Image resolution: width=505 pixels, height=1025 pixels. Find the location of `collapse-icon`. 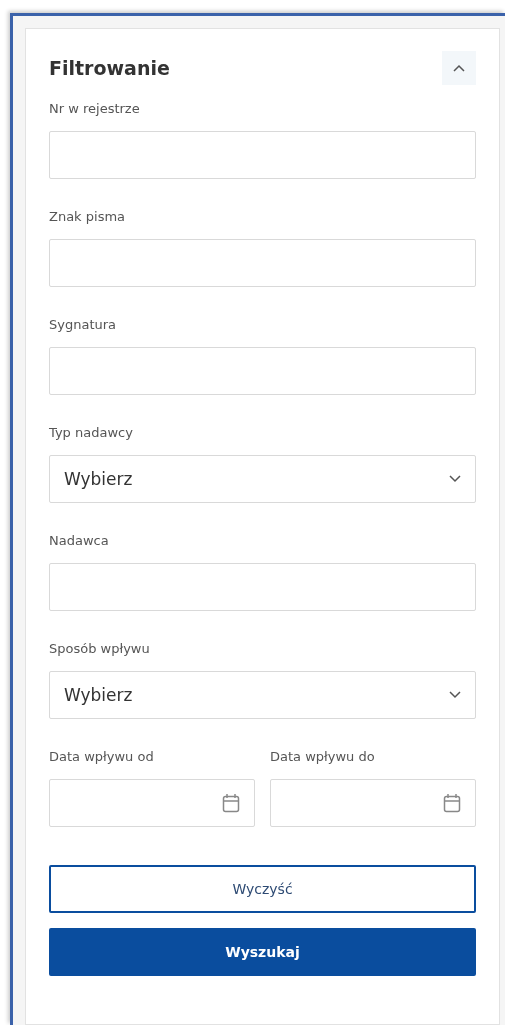

collapse-icon is located at coordinates (459, 68).